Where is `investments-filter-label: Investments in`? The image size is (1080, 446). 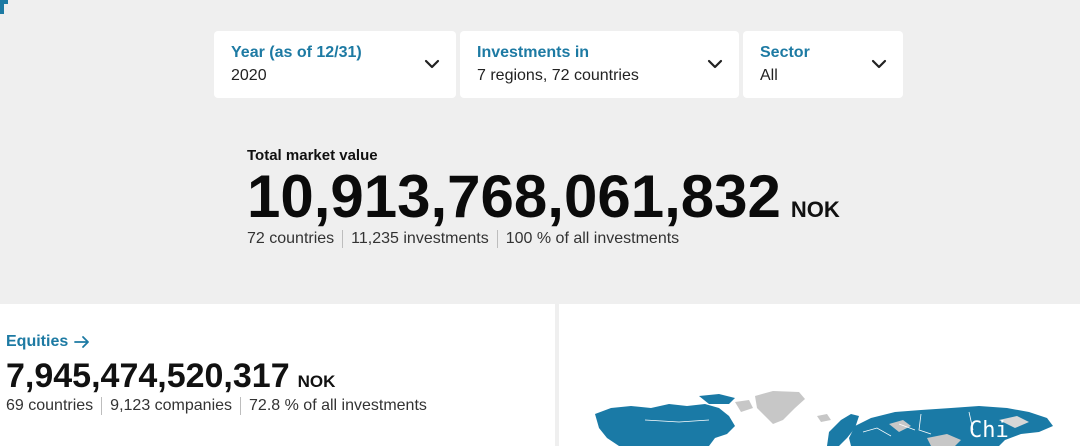
investments-filter-label: Investments in is located at coordinates (533, 52).